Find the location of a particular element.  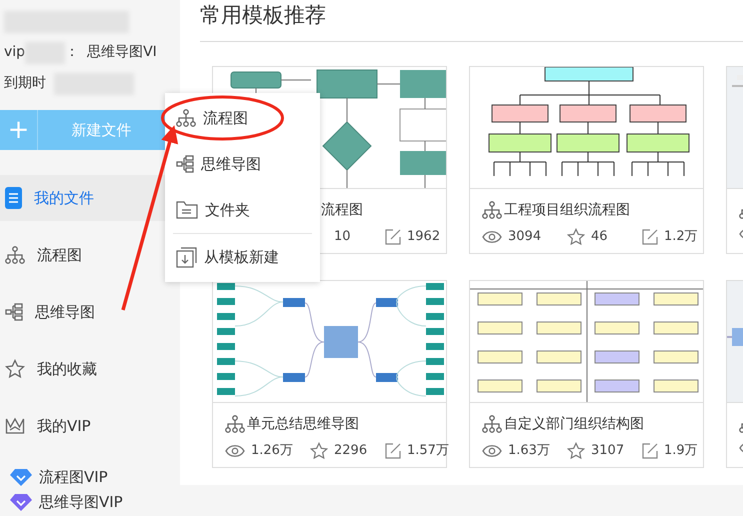

favorite-count: 46 is located at coordinates (599, 237).